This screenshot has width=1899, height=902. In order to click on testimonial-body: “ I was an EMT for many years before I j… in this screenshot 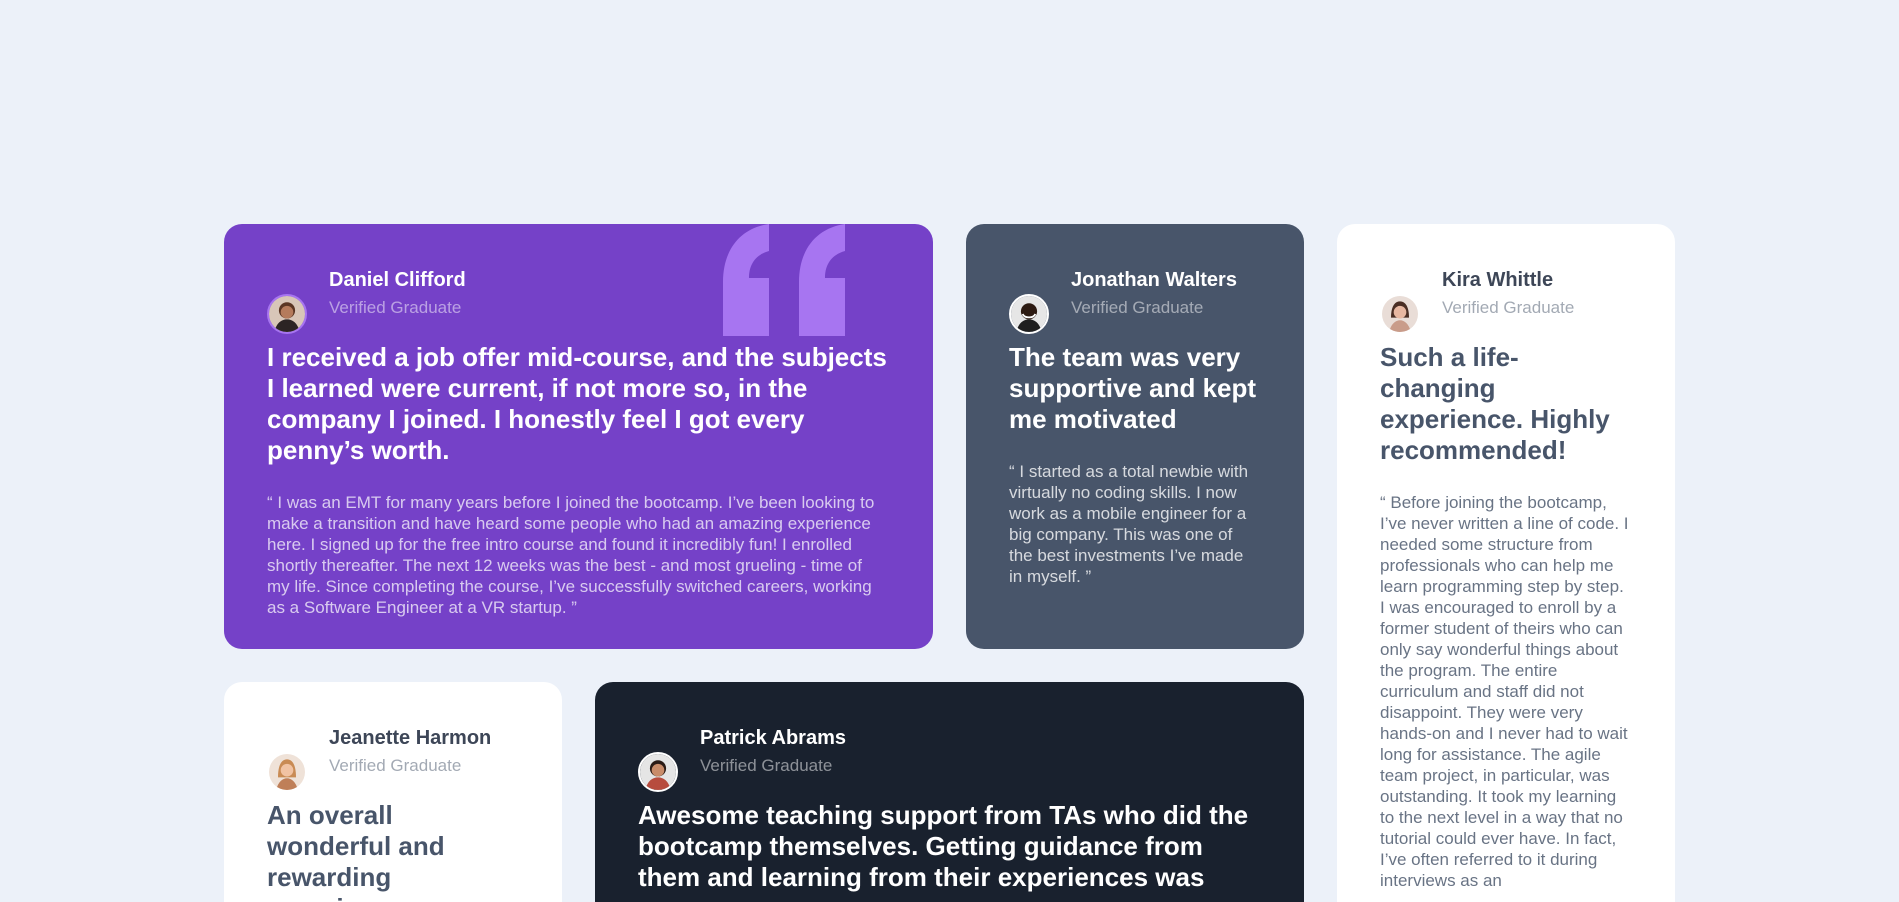, I will do `click(571, 555)`.